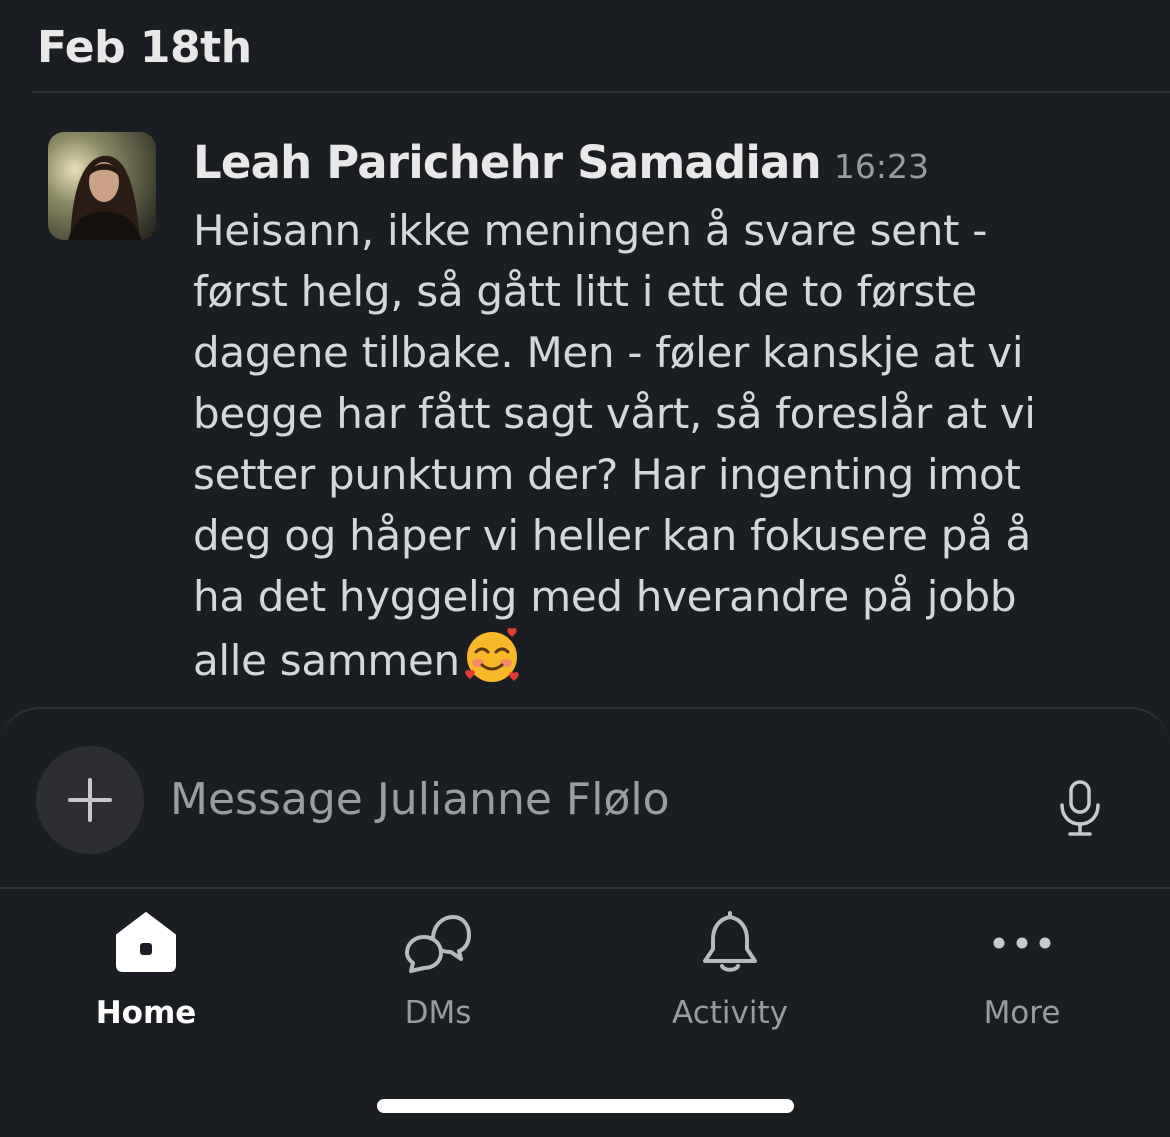  I want to click on divider-line, so click(601, 92).